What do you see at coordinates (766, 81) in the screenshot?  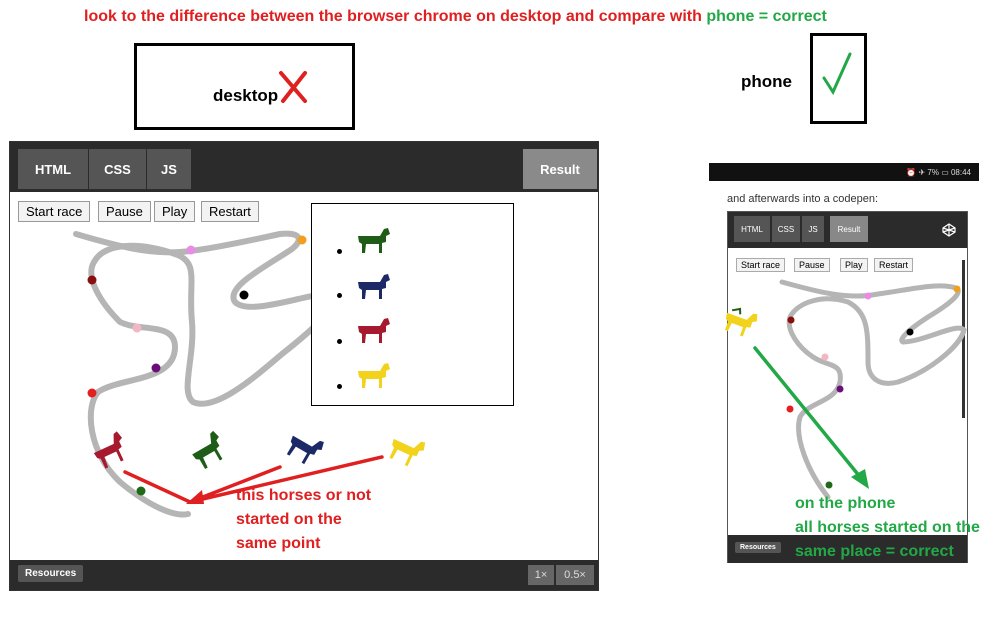 I see `phone-label: phone` at bounding box center [766, 81].